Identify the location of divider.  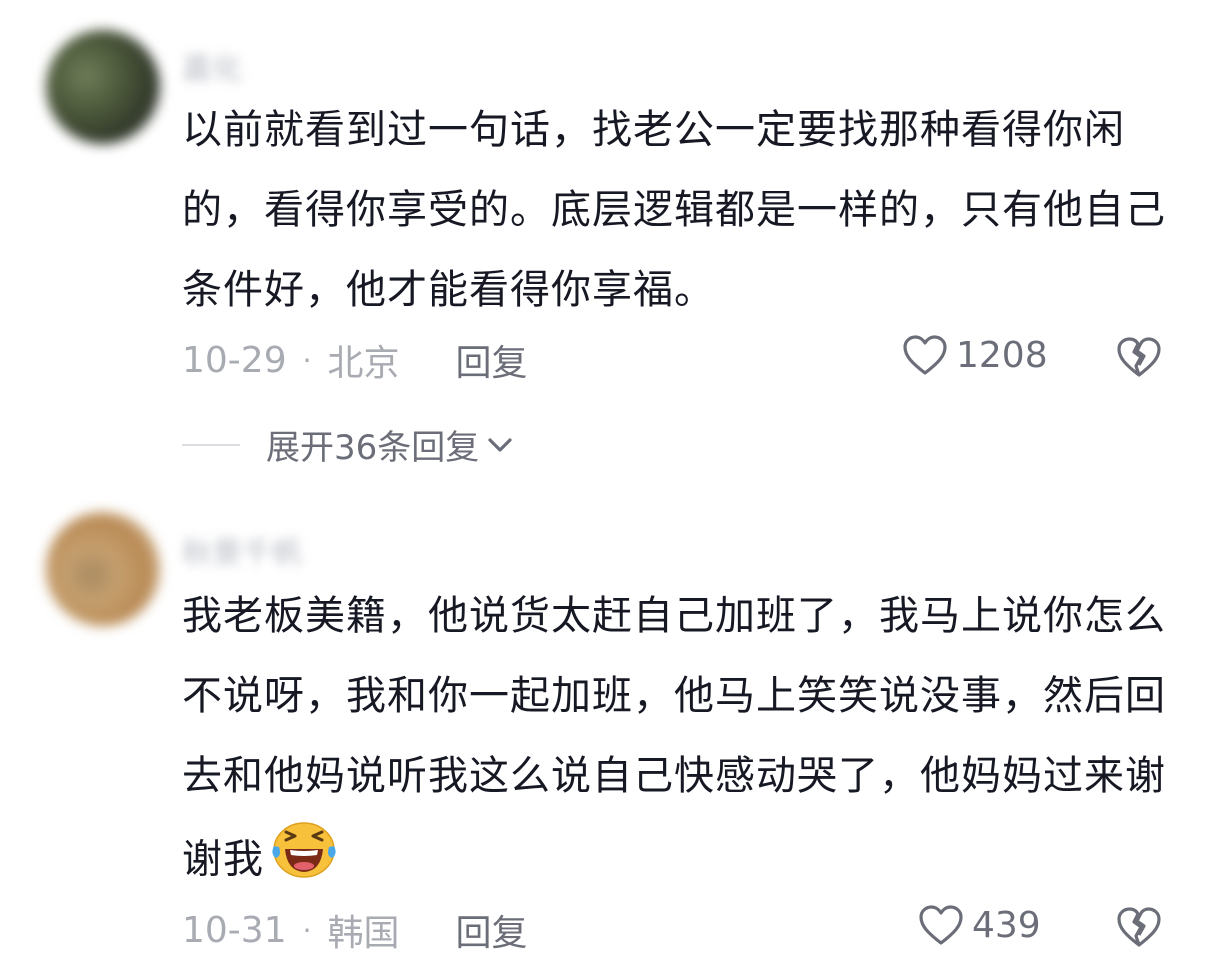
(211, 444).